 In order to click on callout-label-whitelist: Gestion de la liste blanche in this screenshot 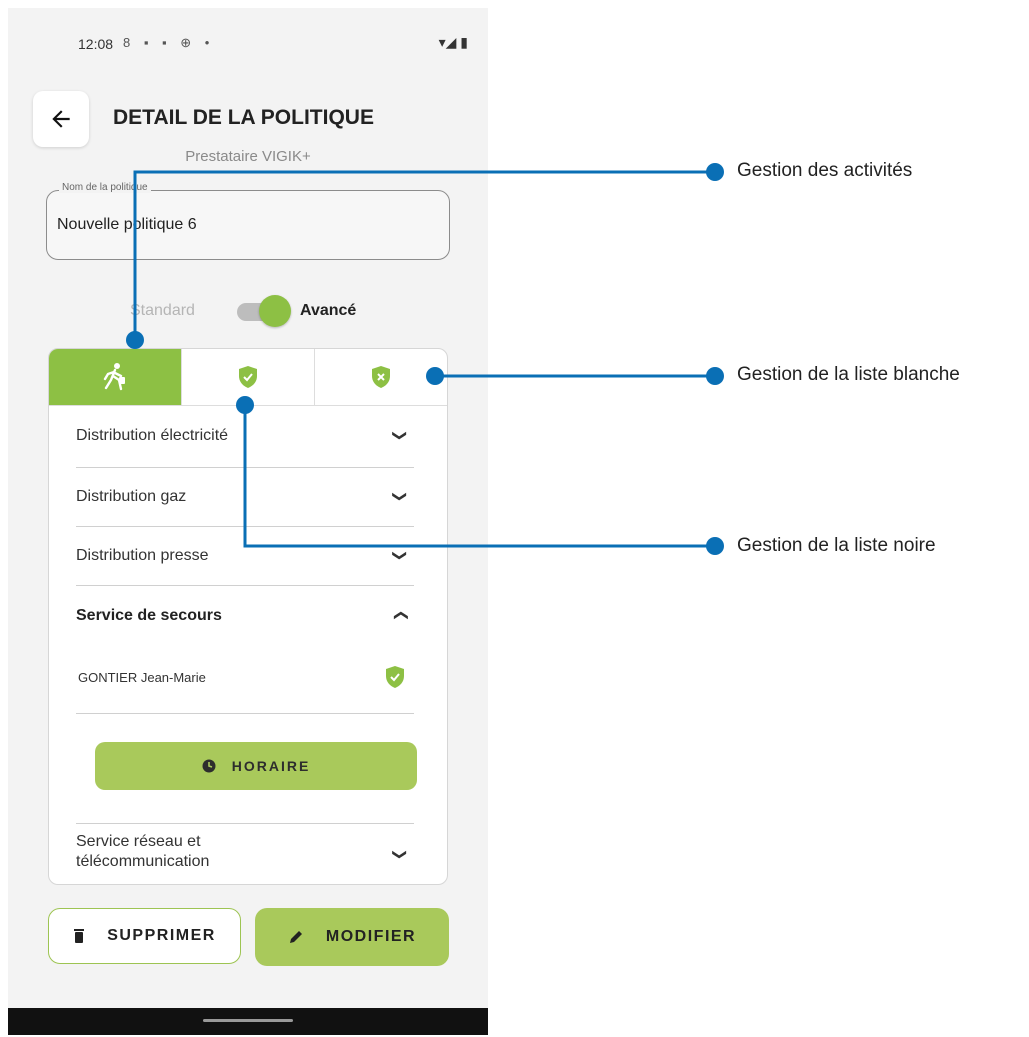, I will do `click(848, 374)`.